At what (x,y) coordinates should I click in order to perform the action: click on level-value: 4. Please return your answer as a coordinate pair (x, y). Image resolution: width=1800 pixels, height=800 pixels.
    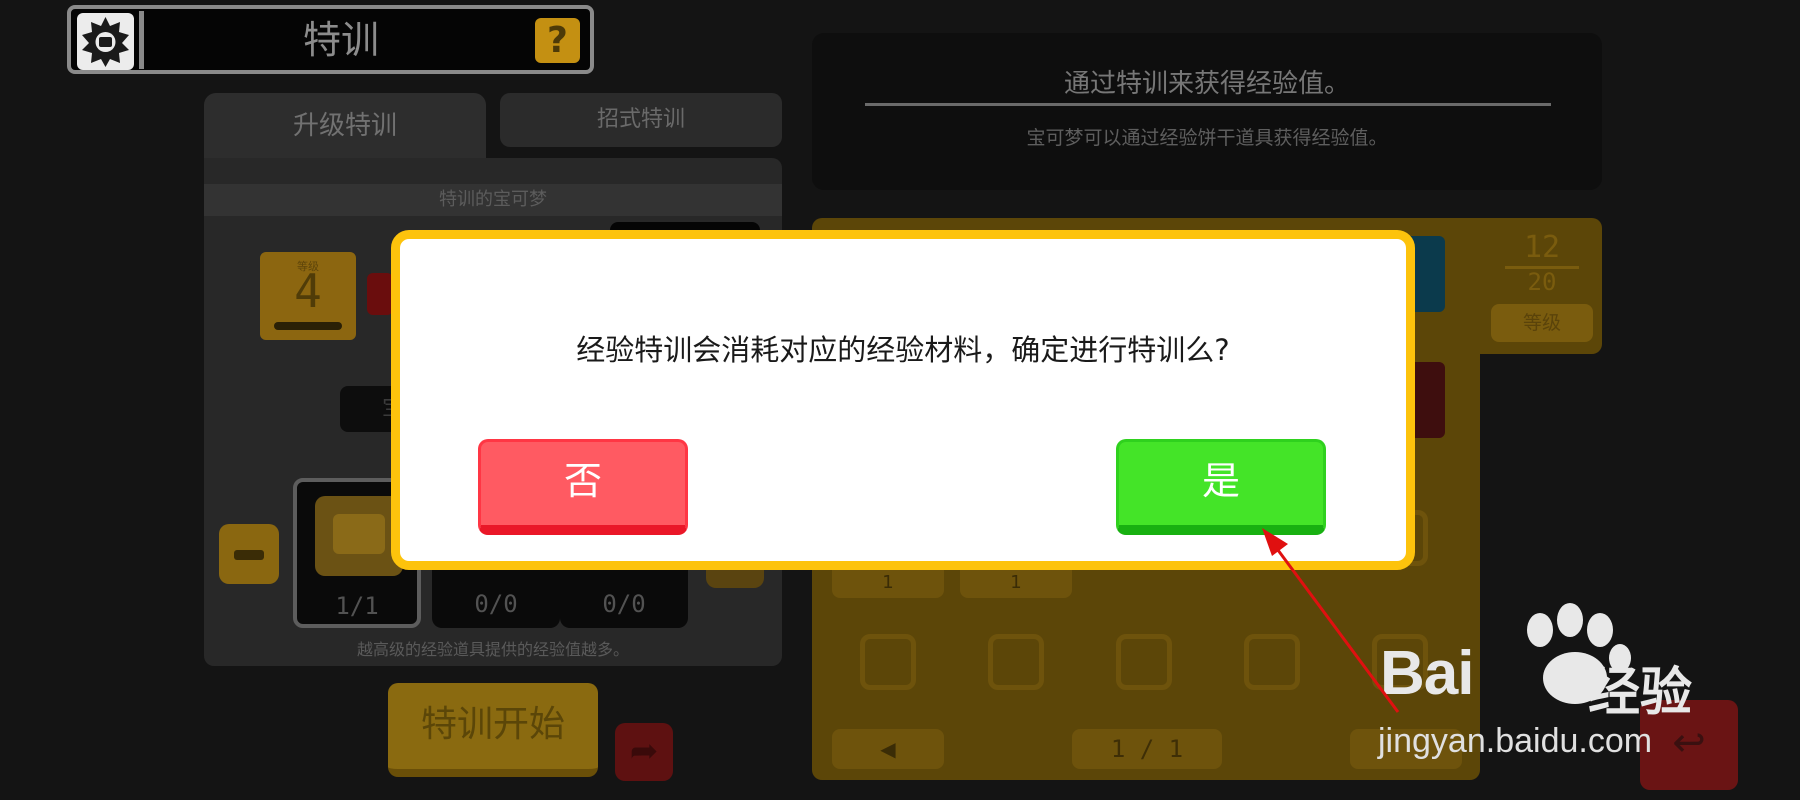
    Looking at the image, I should click on (308, 291).